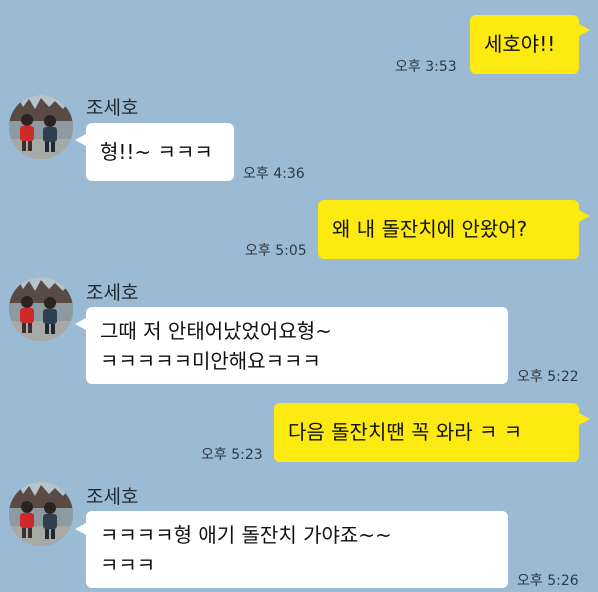 The image size is (598, 592). I want to click on incoming-message-bubble: 형!!~ ㅋㅋㅋ, so click(160, 152).